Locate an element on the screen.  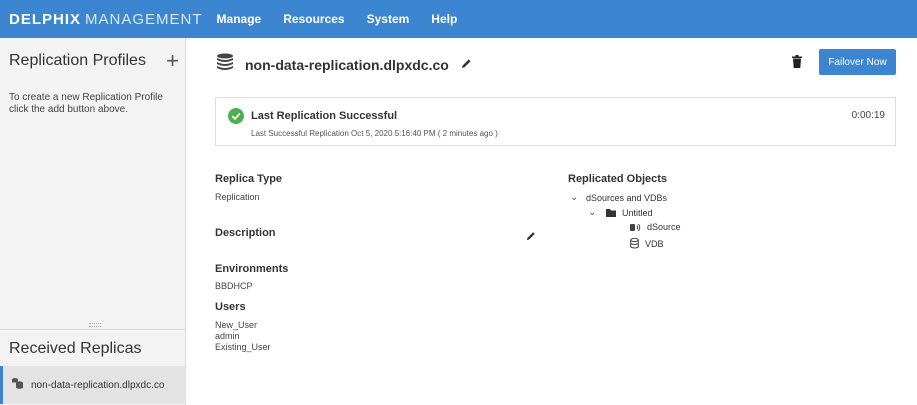
menu-manage: Manage is located at coordinates (239, 19).